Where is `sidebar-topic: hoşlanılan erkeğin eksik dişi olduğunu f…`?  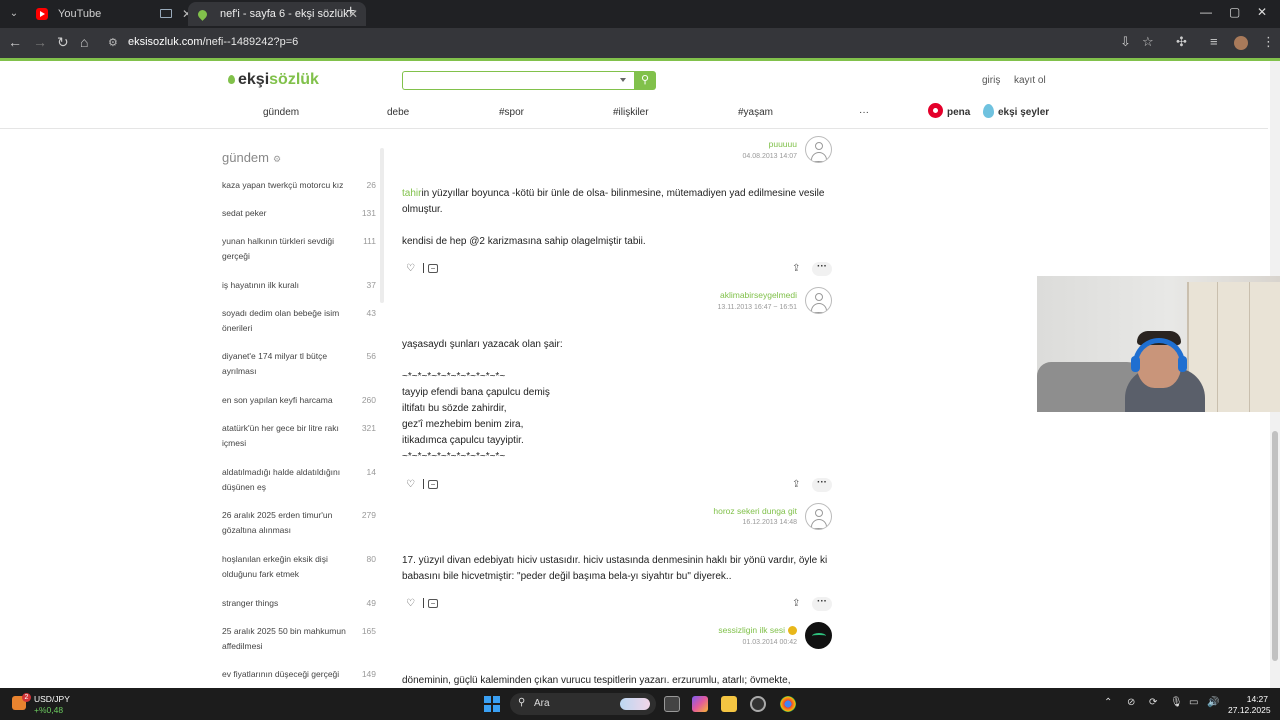 sidebar-topic: hoşlanılan erkeğin eksik dişi olduğunu f… is located at coordinates (299, 567).